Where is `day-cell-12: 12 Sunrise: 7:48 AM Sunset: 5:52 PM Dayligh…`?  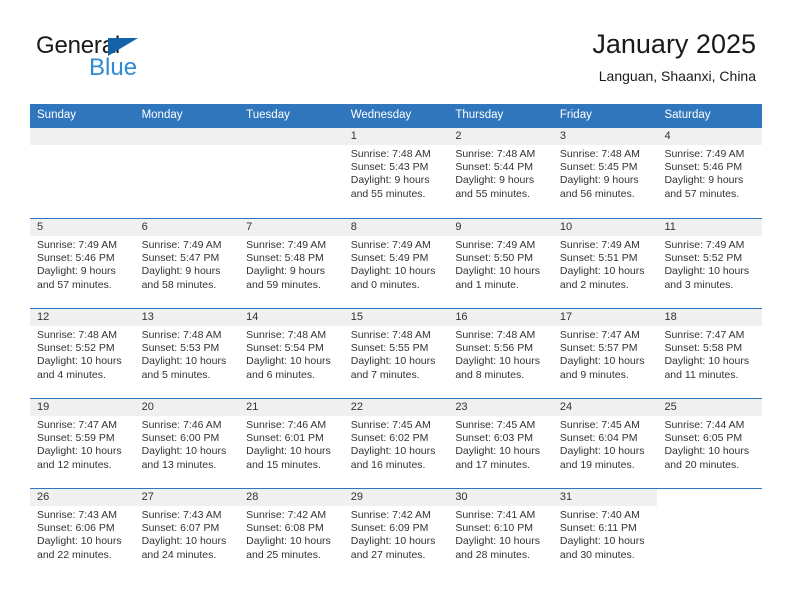
day-cell-12: 12 Sunrise: 7:48 AM Sunset: 5:52 PM Dayligh… is located at coordinates (82, 353).